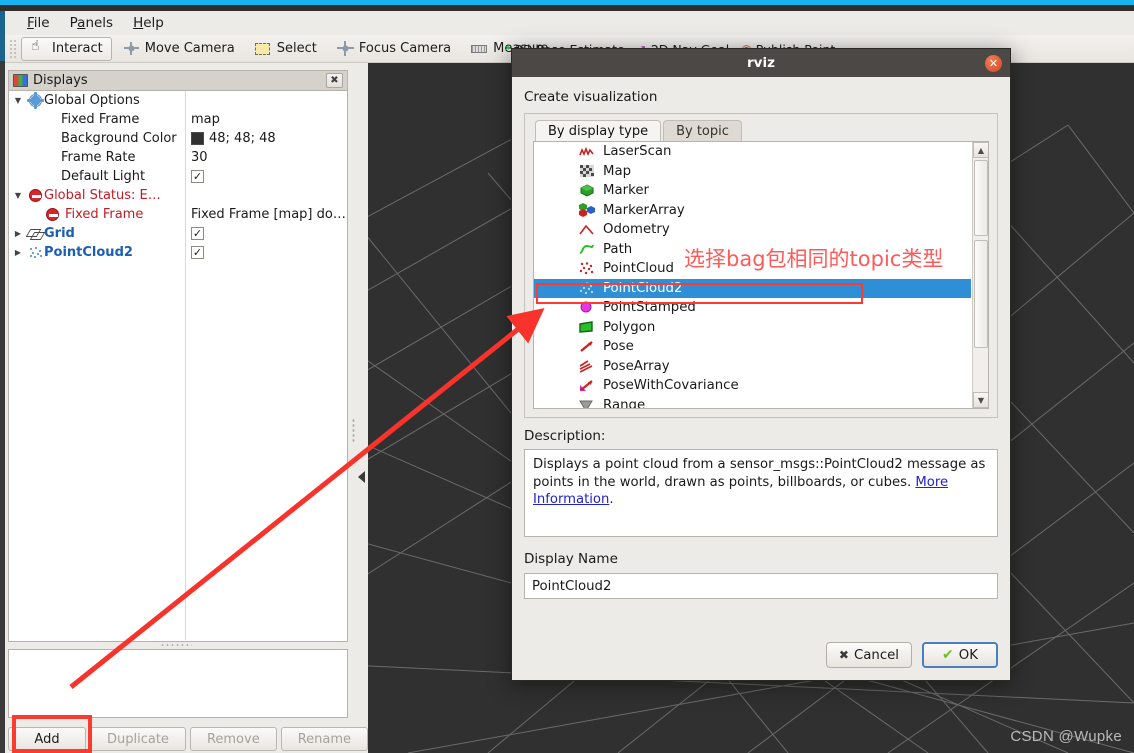  What do you see at coordinates (876, 655) in the screenshot?
I see `cancel-button-label: Cancel` at bounding box center [876, 655].